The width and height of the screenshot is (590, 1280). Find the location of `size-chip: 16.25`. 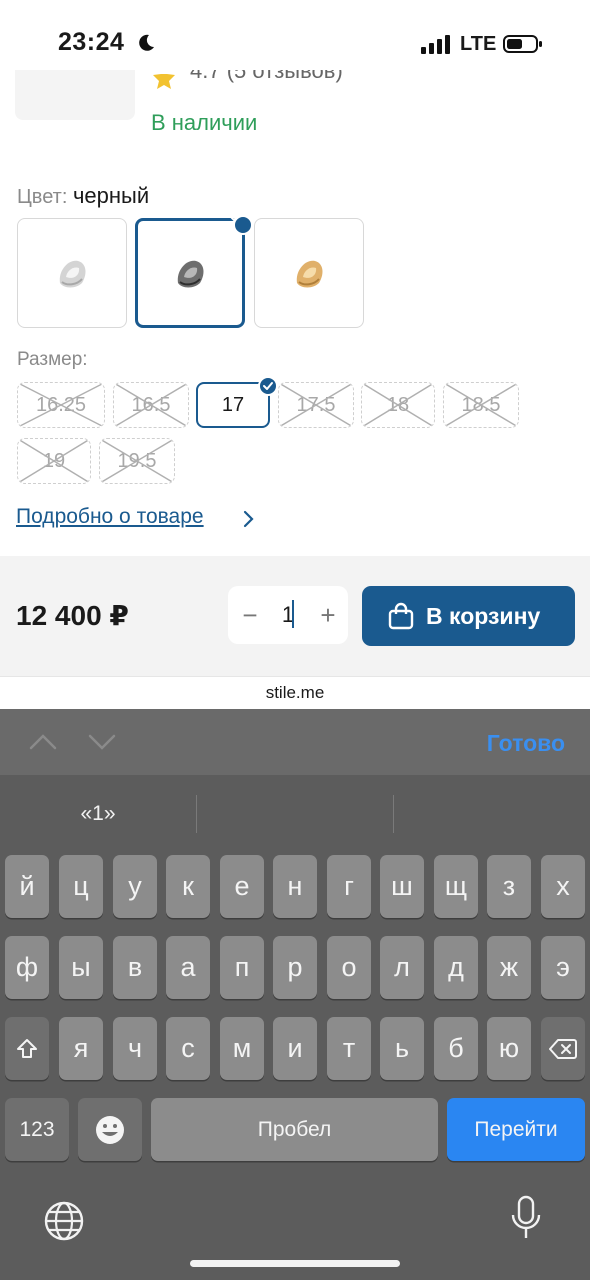

size-chip: 16.25 is located at coordinates (61, 405).